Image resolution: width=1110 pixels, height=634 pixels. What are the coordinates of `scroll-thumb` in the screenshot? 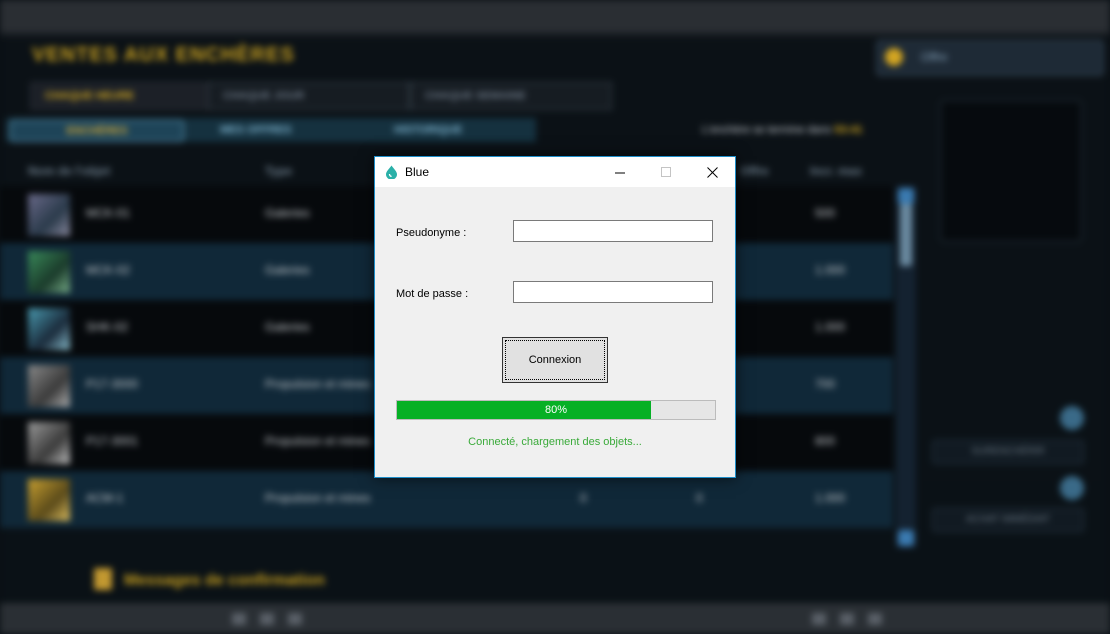 It's located at (906, 235).